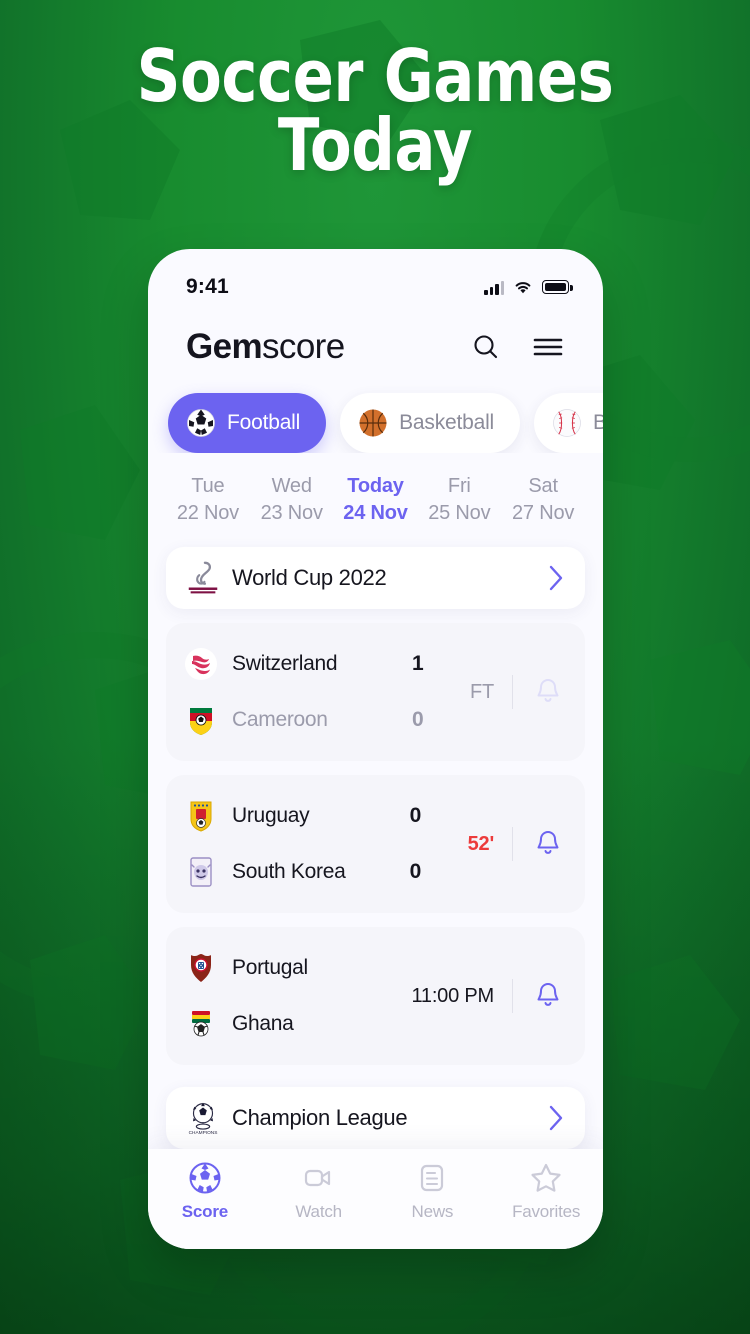 The height and width of the screenshot is (1334, 750). Describe the element at coordinates (201, 1024) in the screenshot. I see `ghana-flag` at that location.